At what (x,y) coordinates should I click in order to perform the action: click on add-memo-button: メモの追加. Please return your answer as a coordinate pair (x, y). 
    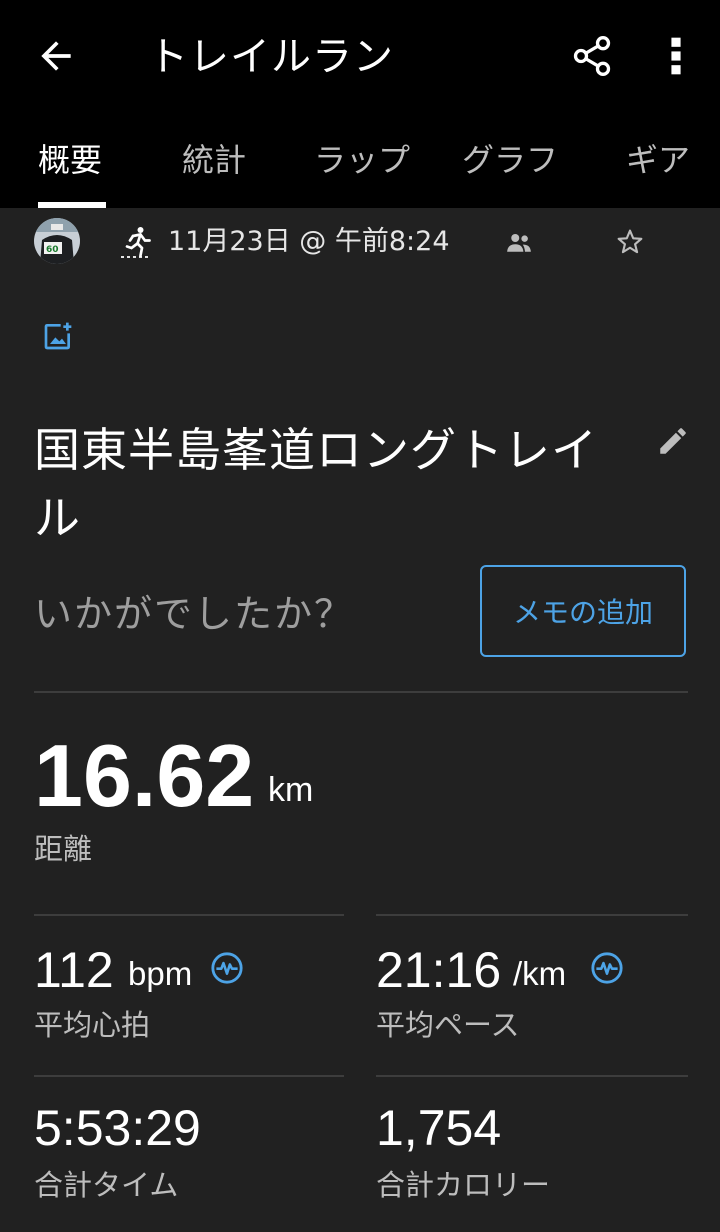
    Looking at the image, I should click on (583, 611).